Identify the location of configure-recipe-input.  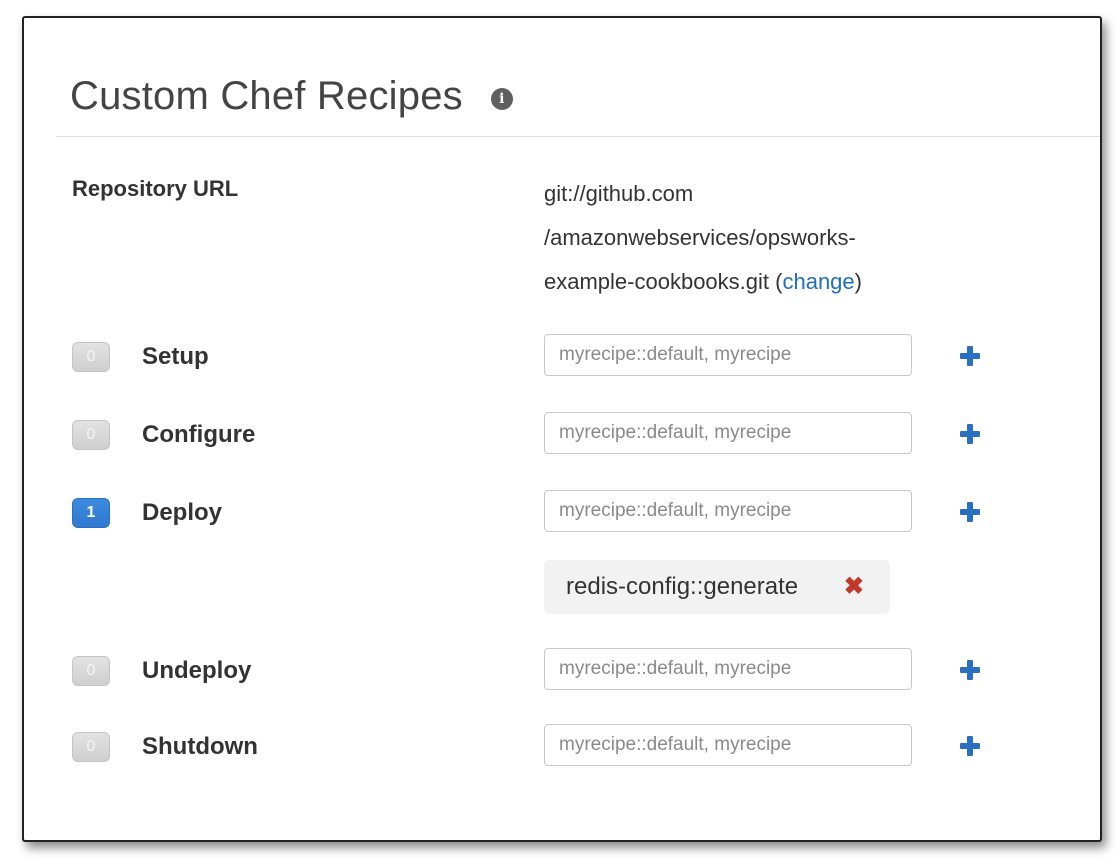
(728, 433).